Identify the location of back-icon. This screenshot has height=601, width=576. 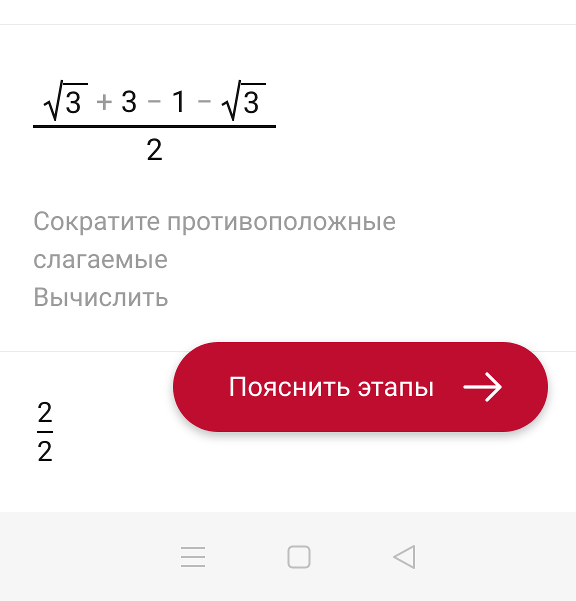
(404, 557).